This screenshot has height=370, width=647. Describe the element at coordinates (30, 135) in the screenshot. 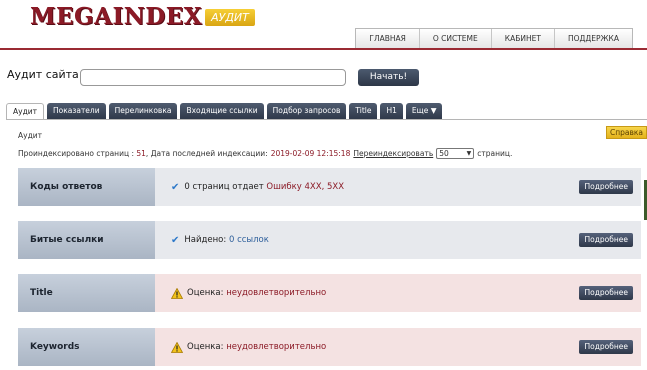

I see `panel-title: Аудит` at that location.